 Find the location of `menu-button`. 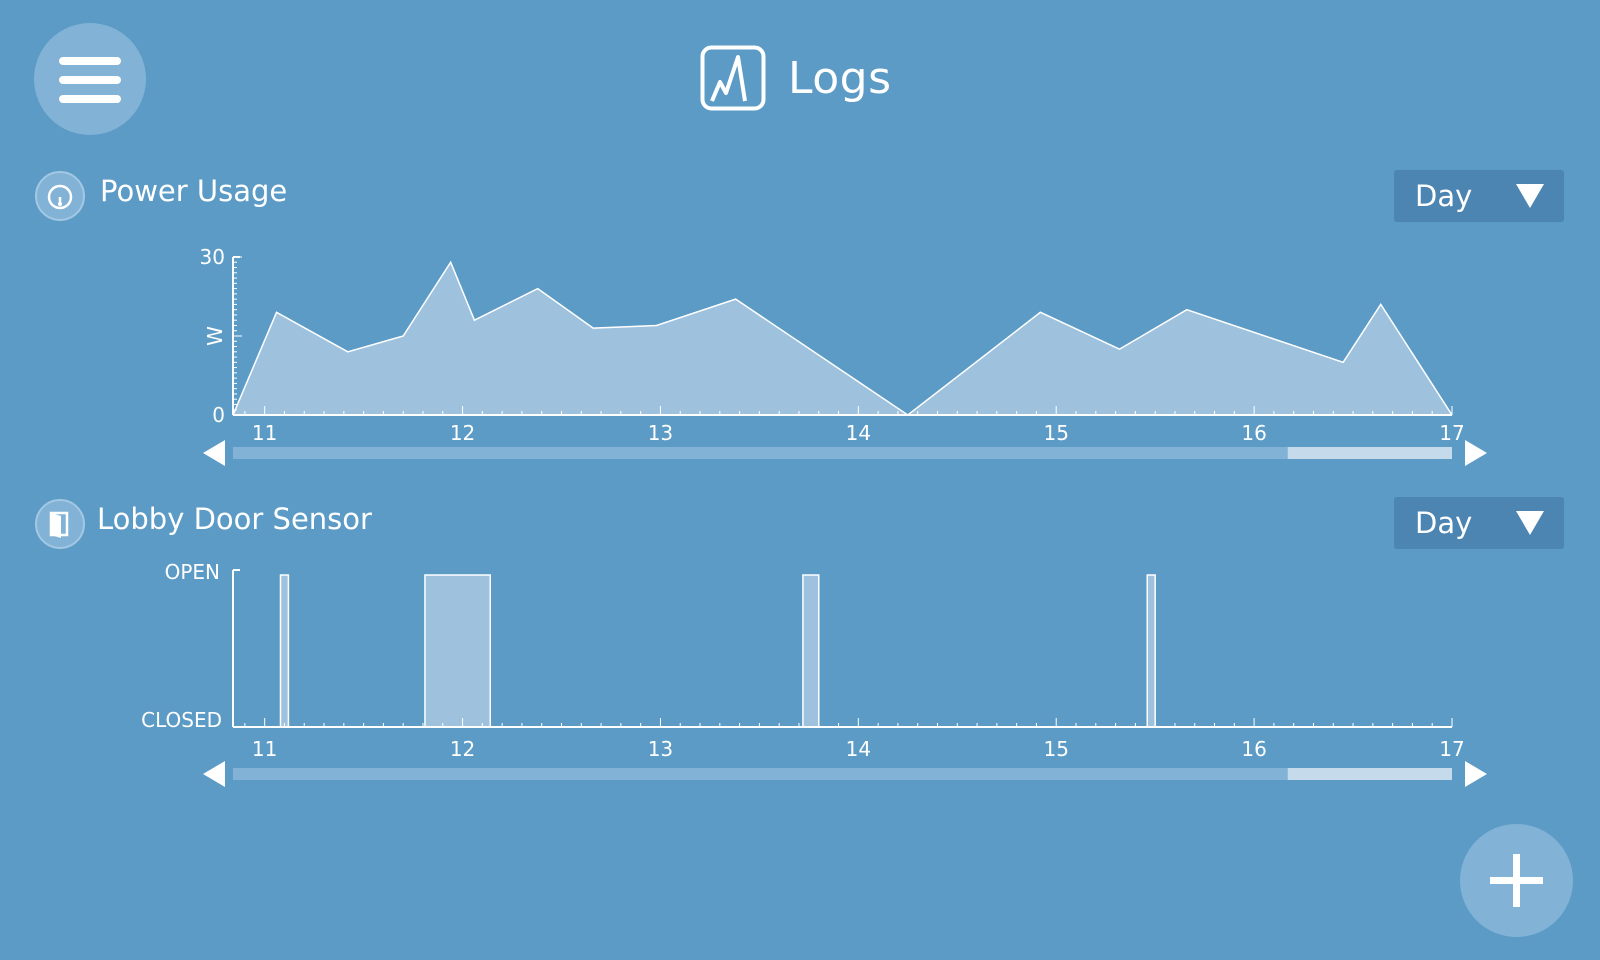

menu-button is located at coordinates (90, 79).